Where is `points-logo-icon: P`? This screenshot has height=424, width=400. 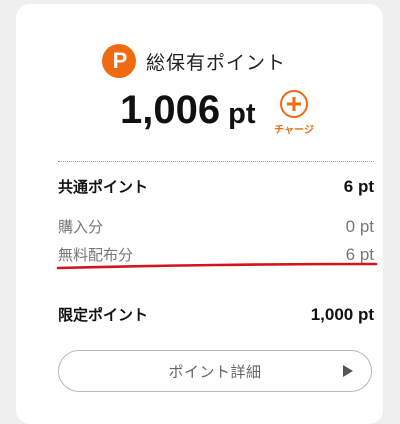
points-logo-icon: P is located at coordinates (119, 61).